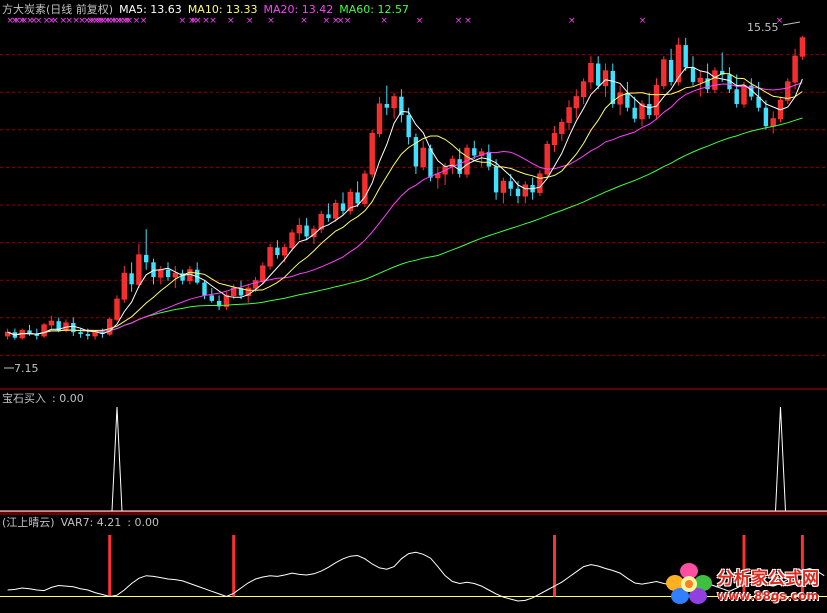 Image resolution: width=827 pixels, height=613 pixels. Describe the element at coordinates (150, 9) in the screenshot. I see `ma5-label: MA5: 13.63` at that location.